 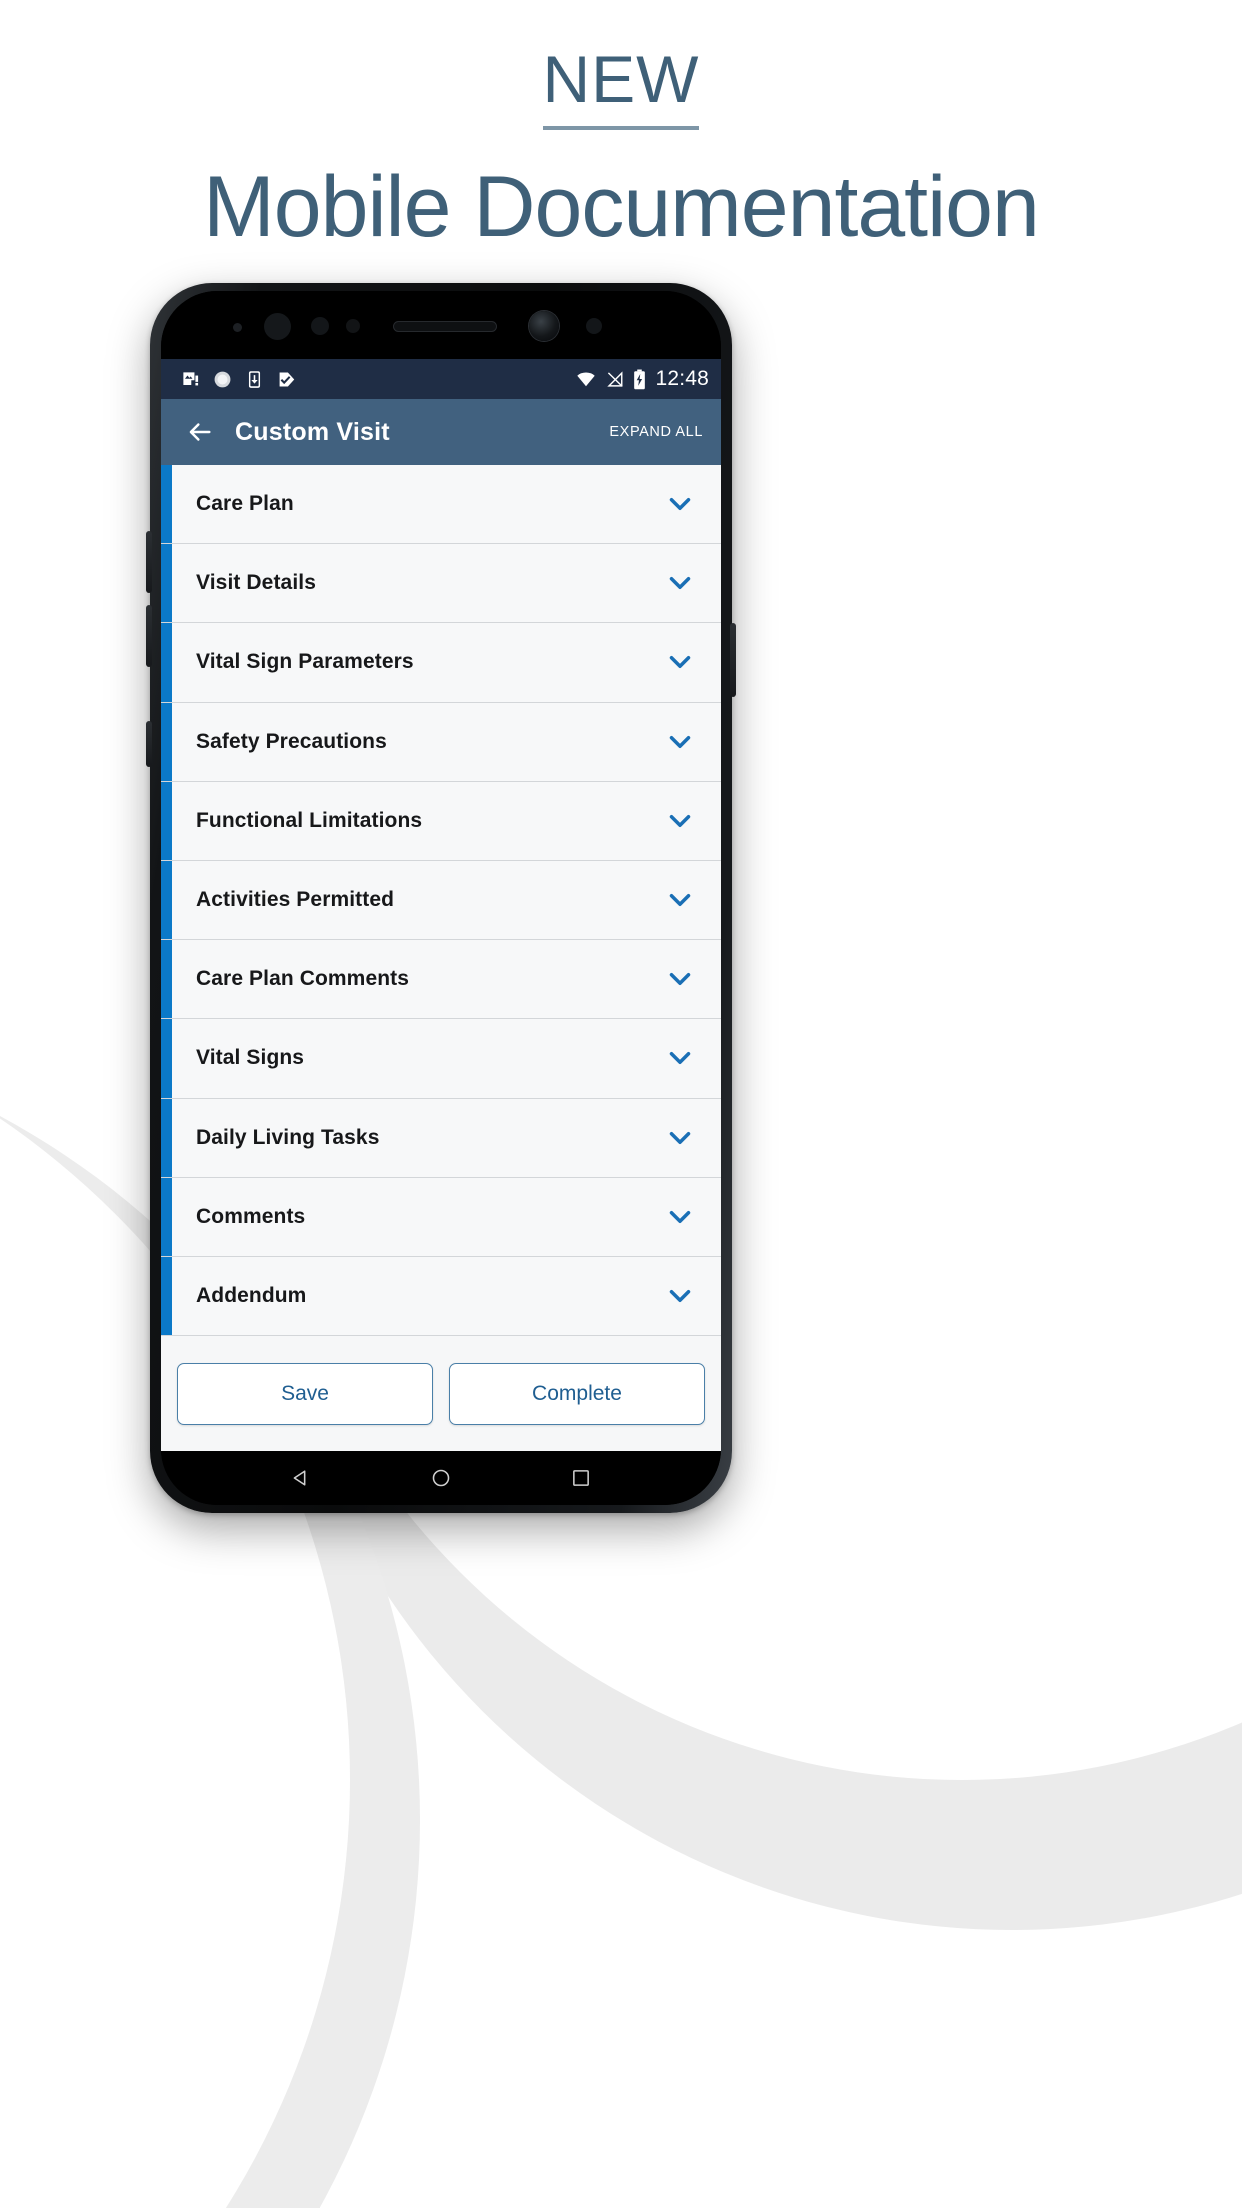 I want to click on promo-badge: NEW, so click(x=621, y=88).